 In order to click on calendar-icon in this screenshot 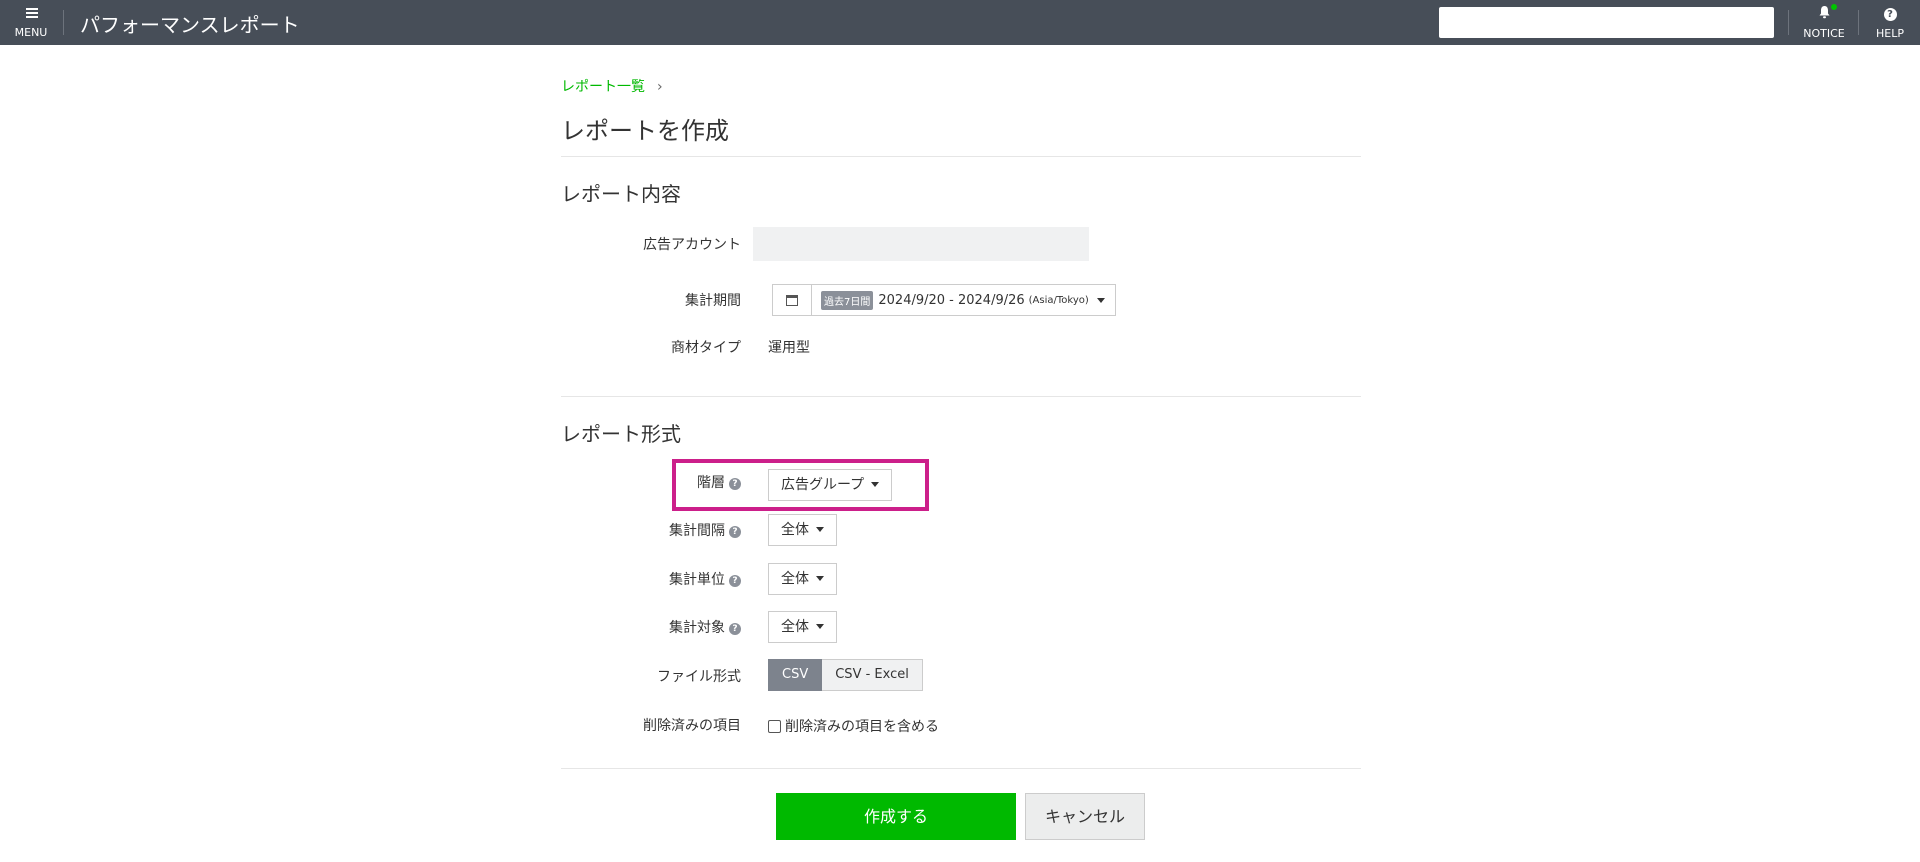, I will do `click(792, 300)`.